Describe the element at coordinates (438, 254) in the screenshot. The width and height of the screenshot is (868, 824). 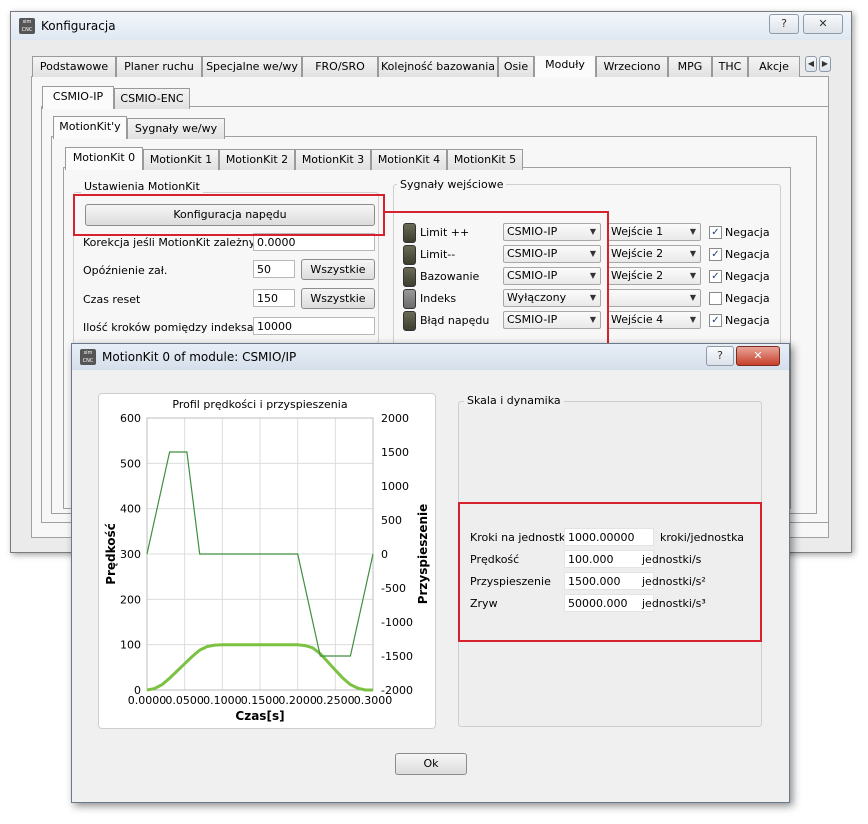
I see `signal-name: Limit--` at that location.